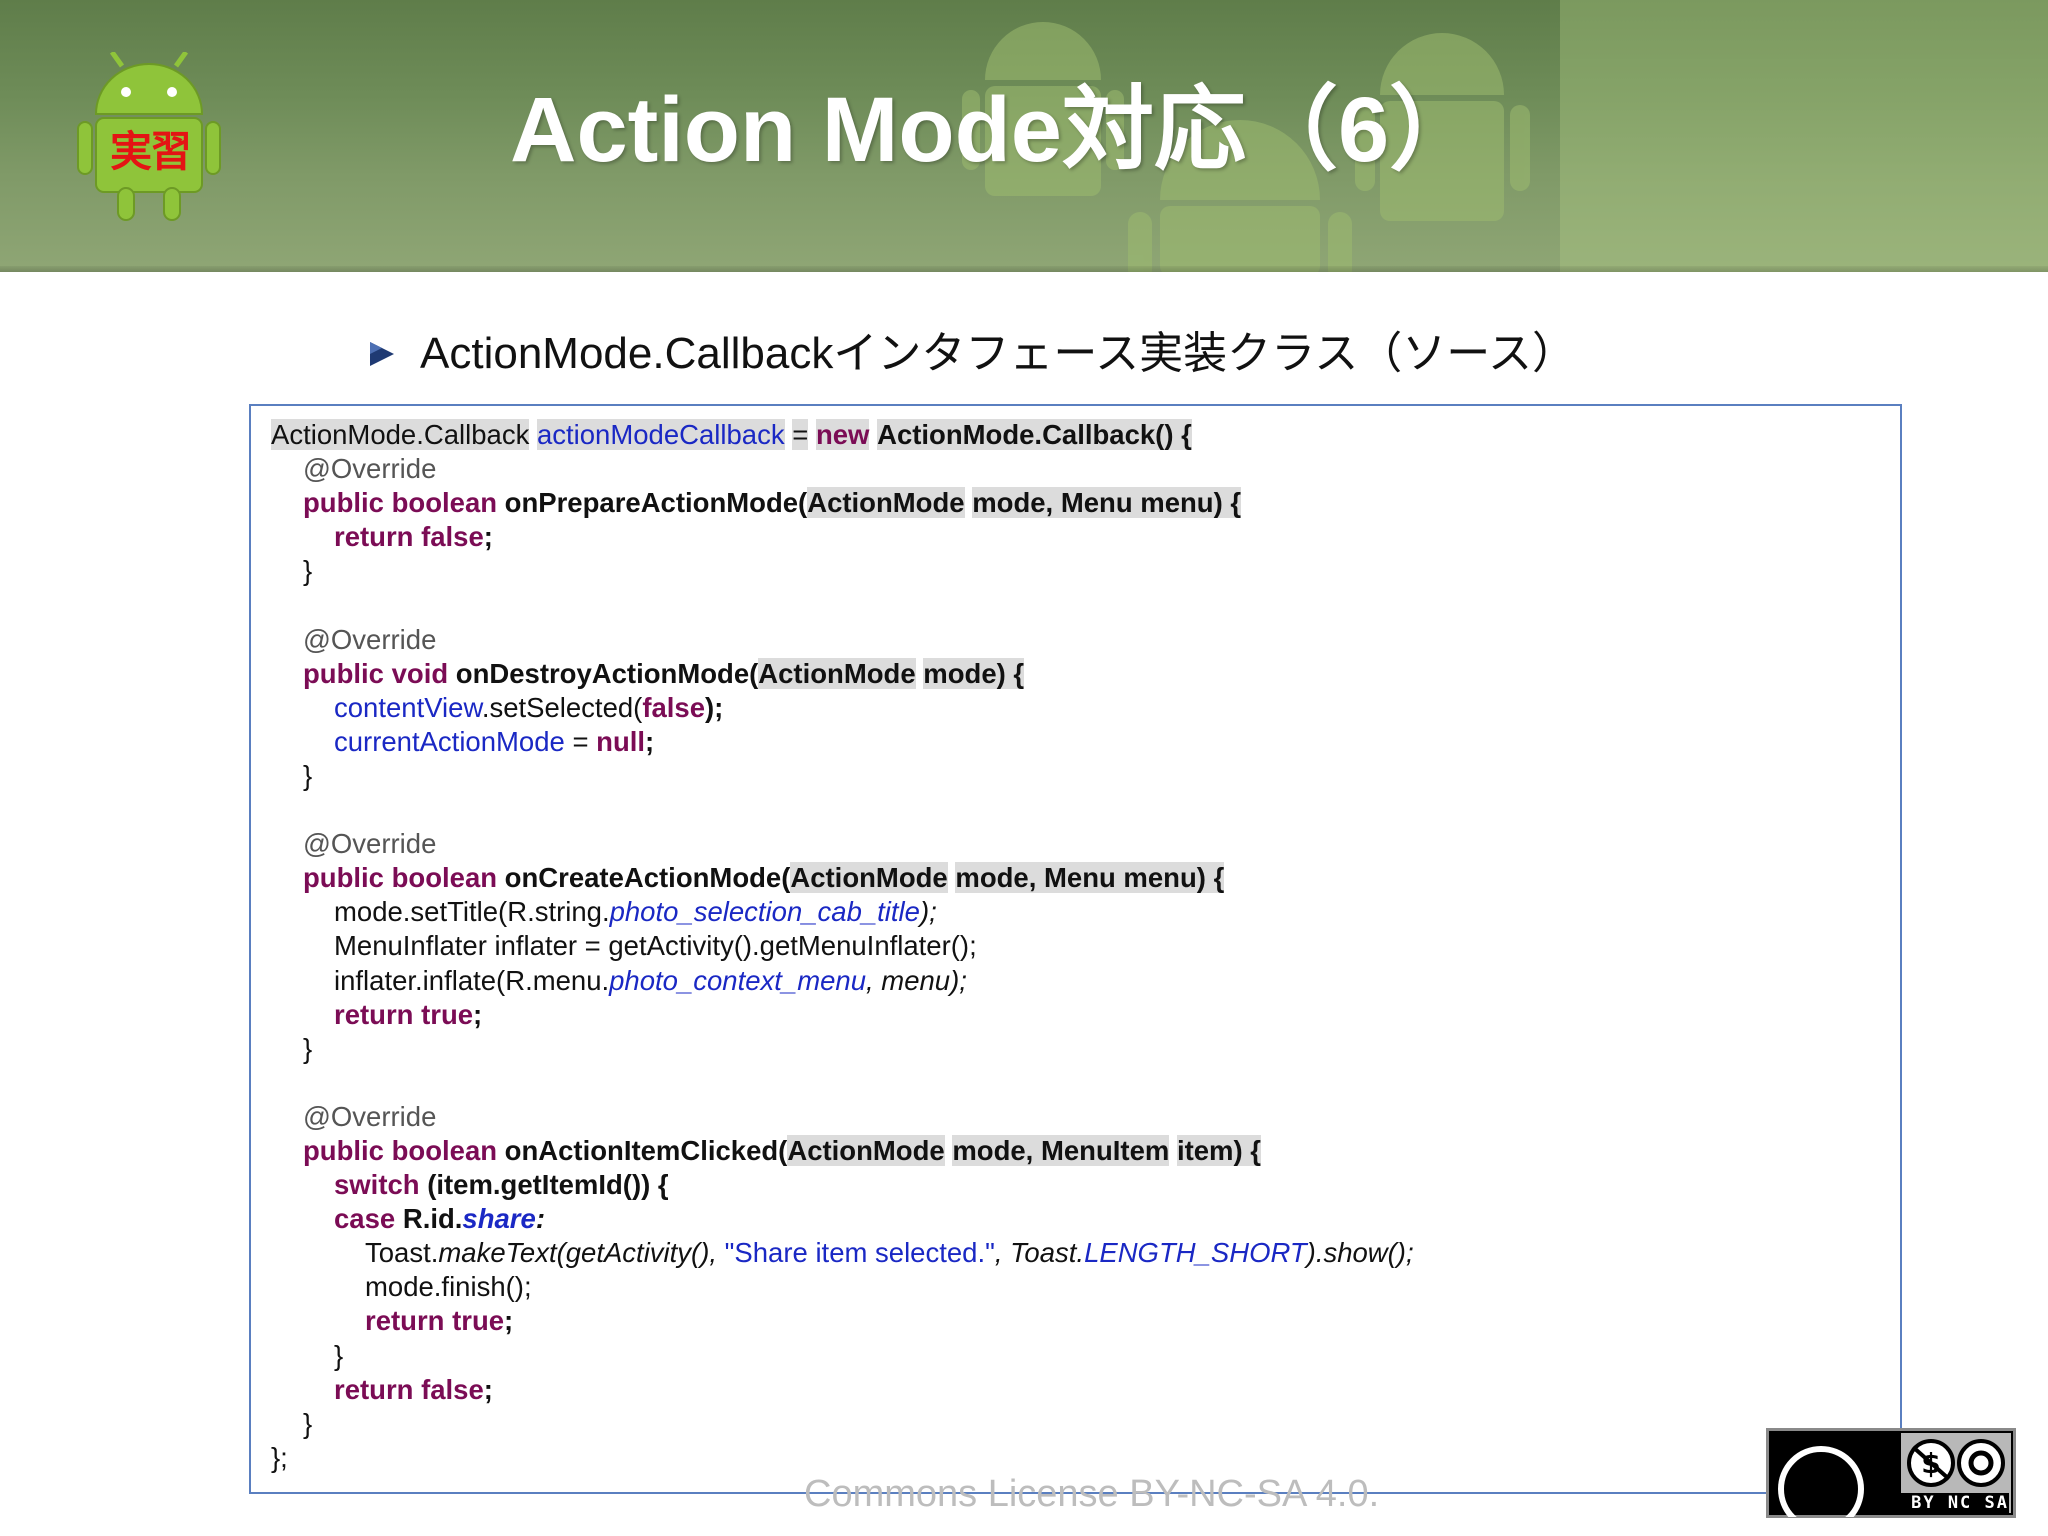 The width and height of the screenshot is (2048, 1536). I want to click on code-token: onCreateActionMode(, so click(647, 878).